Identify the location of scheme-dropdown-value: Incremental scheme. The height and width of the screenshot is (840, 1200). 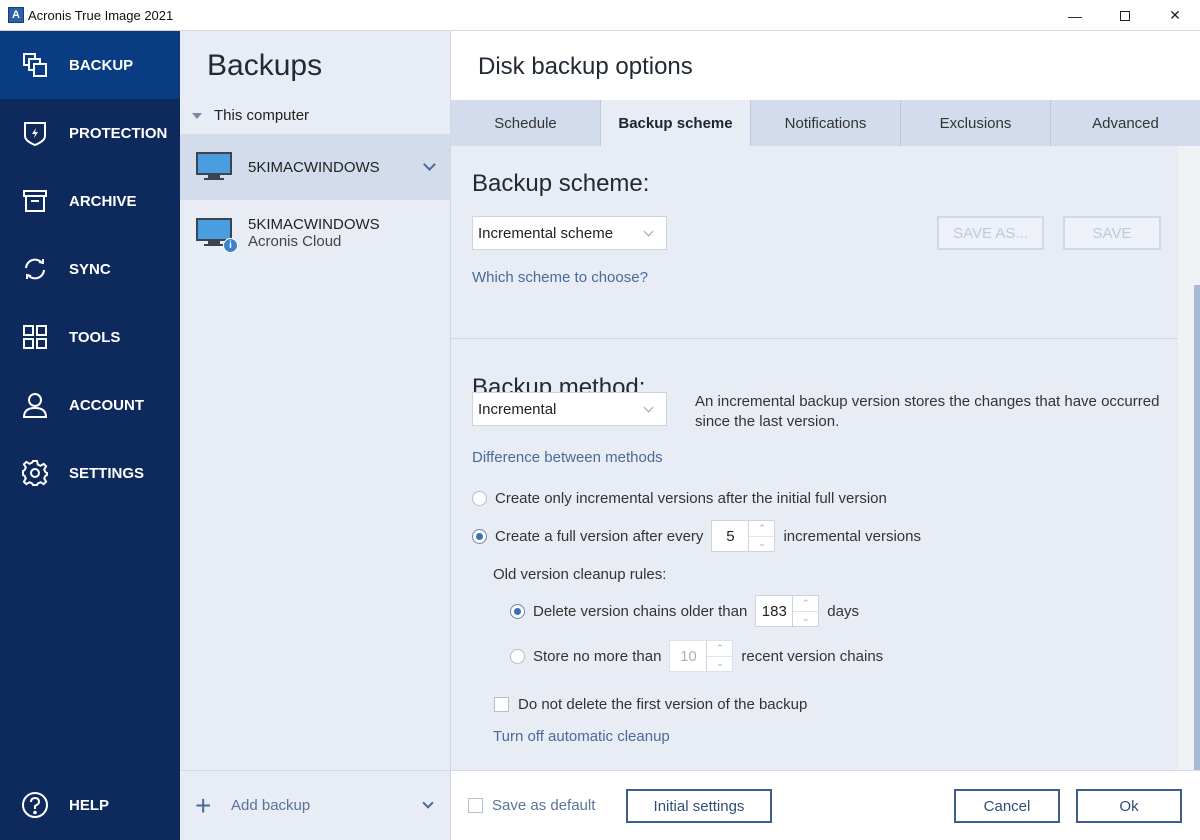
(546, 233).